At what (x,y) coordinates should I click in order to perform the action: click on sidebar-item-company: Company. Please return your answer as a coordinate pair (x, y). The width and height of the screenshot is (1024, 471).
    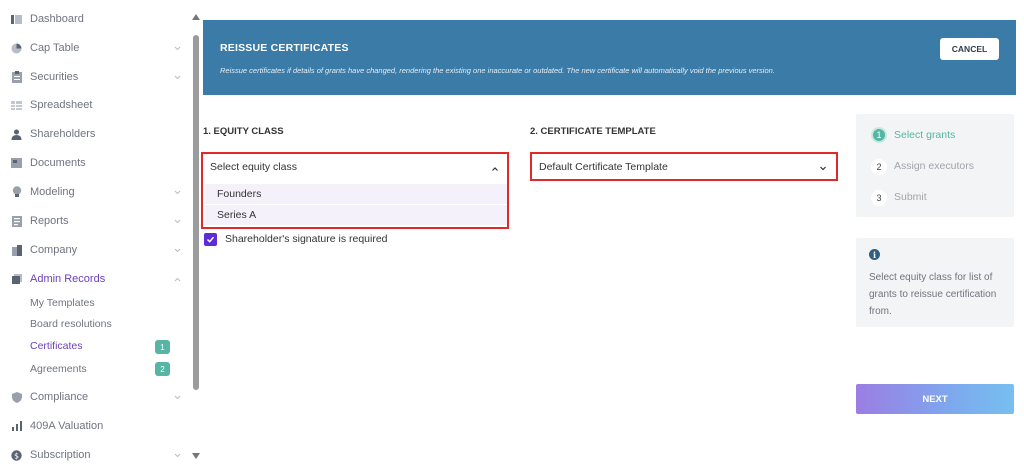
    Looking at the image, I should click on (96, 250).